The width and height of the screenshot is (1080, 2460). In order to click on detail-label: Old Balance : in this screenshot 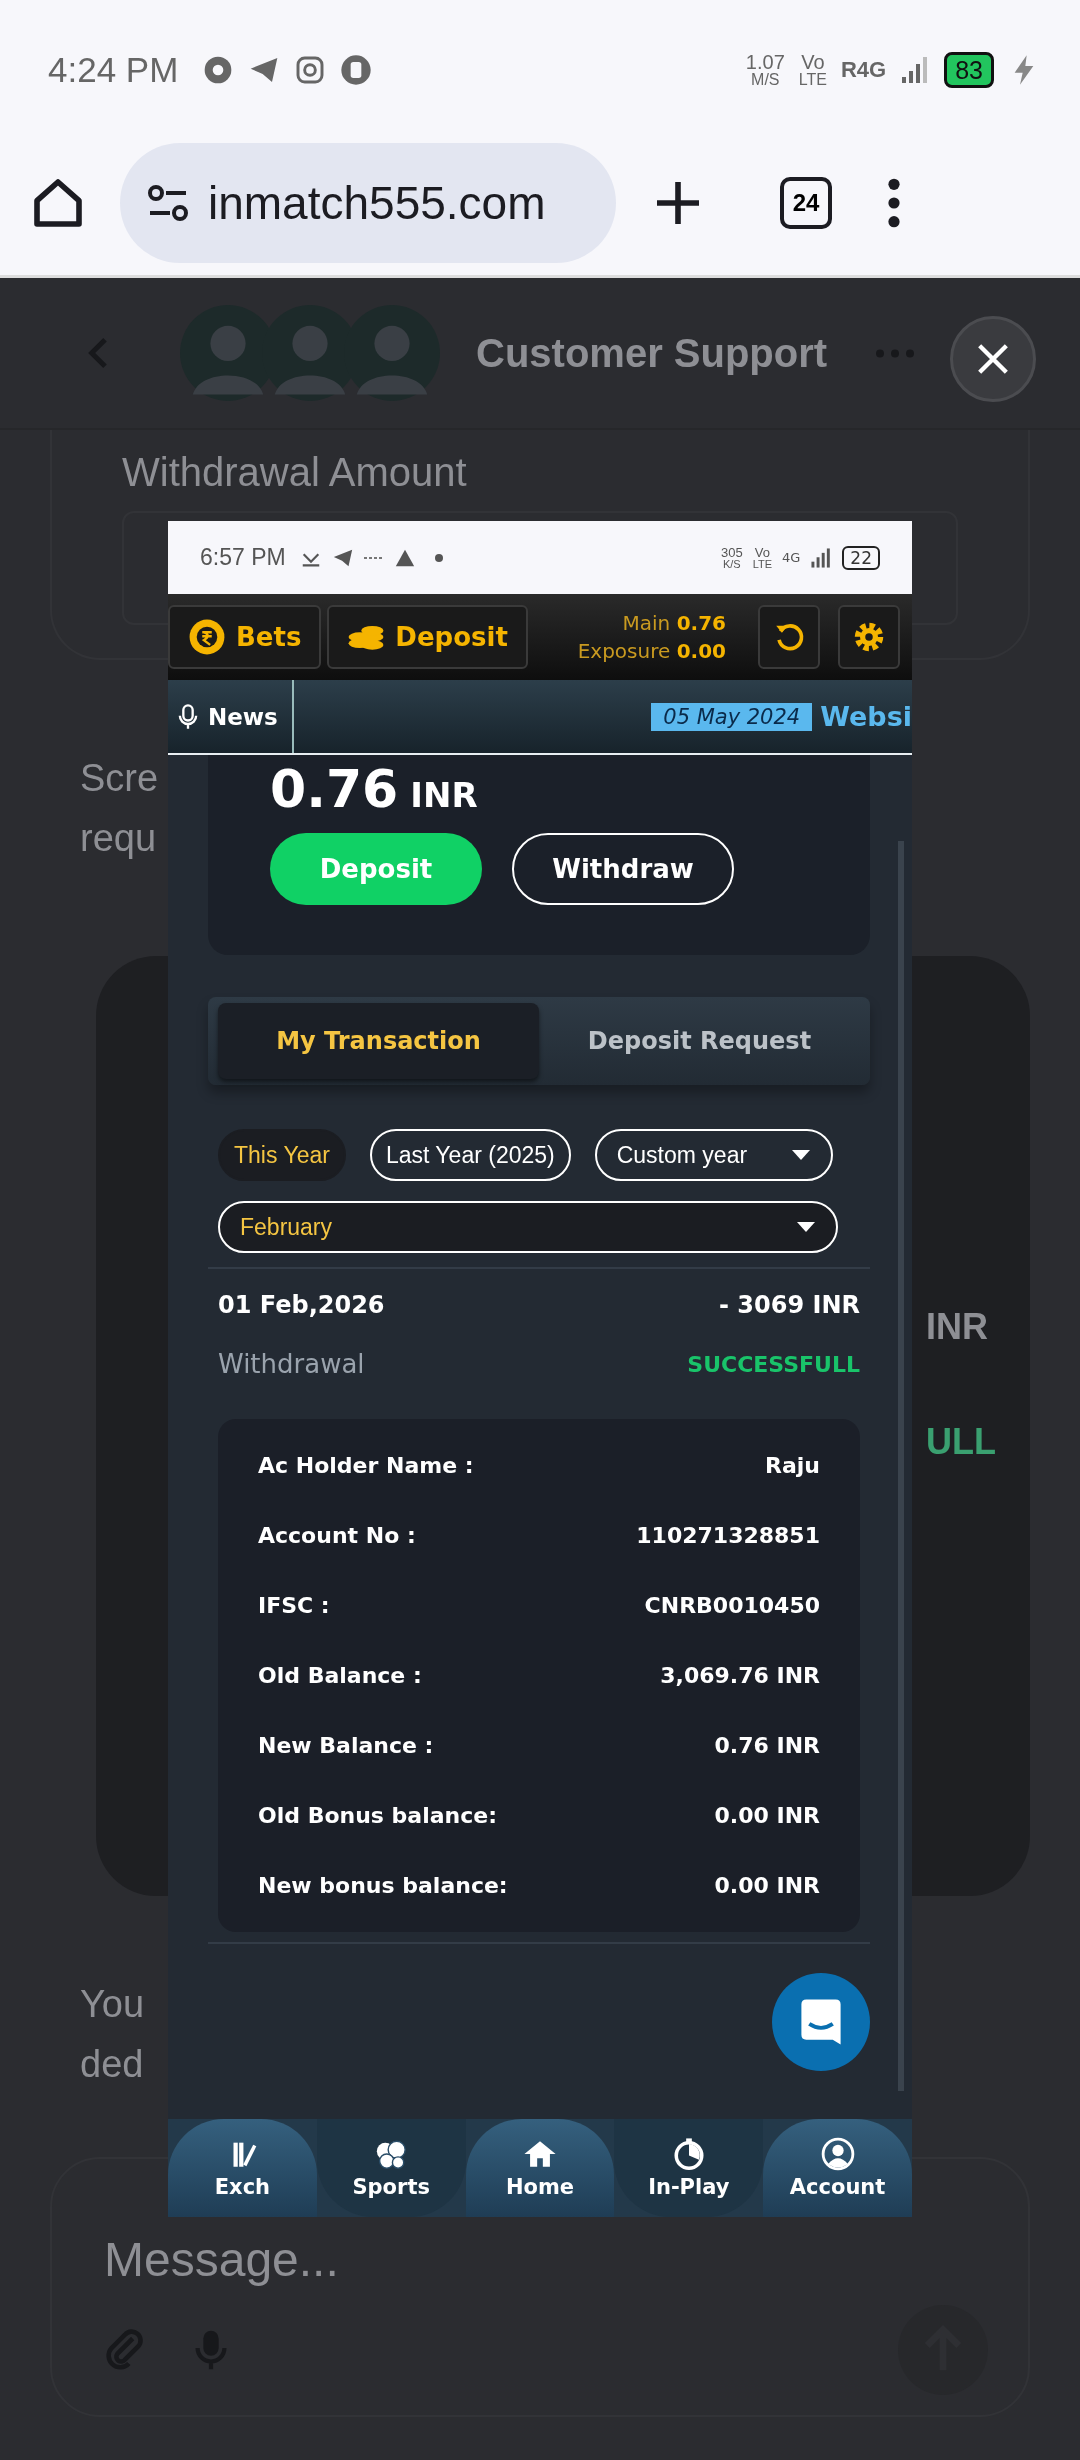, I will do `click(340, 1675)`.